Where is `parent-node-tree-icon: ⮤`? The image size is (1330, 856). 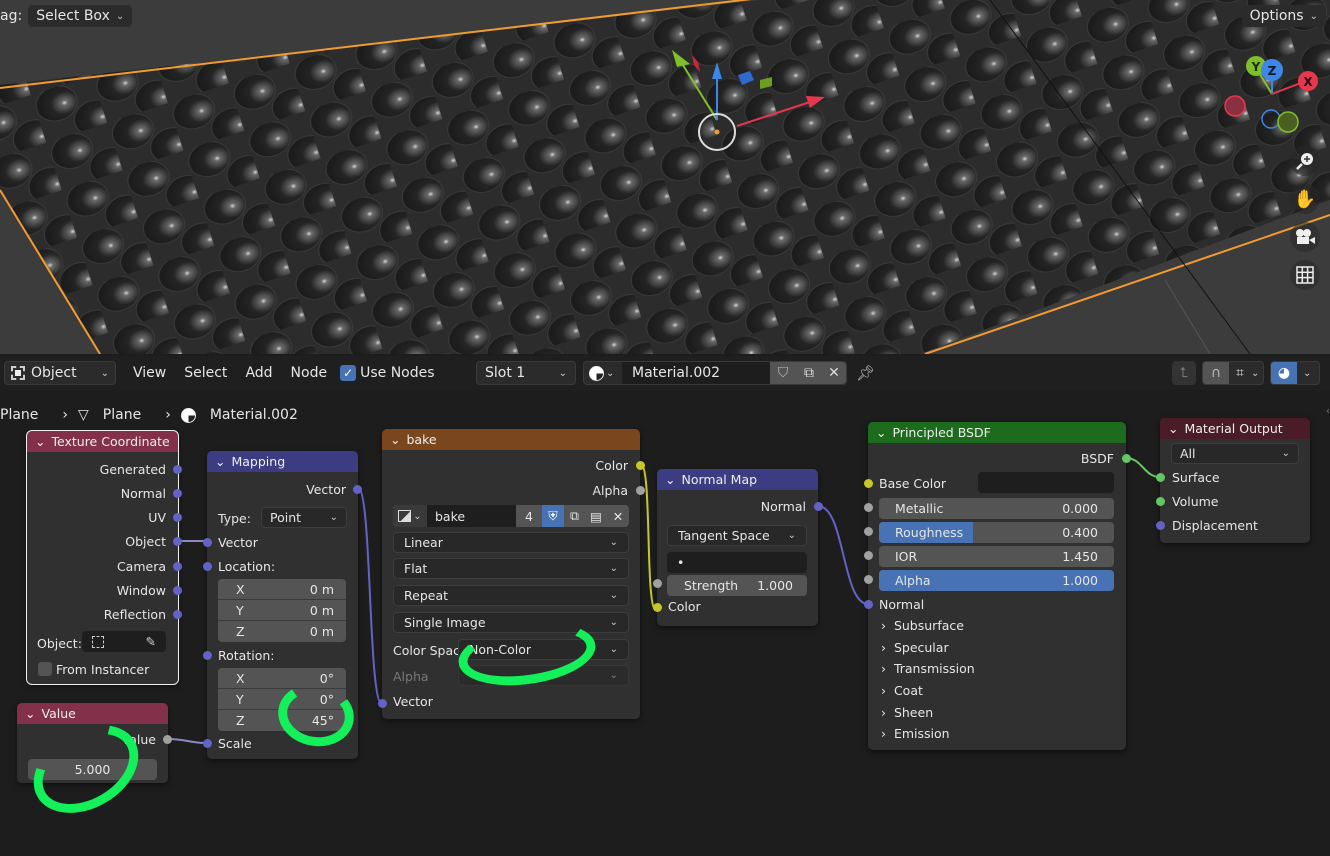 parent-node-tree-icon: ⮤ is located at coordinates (1184, 373).